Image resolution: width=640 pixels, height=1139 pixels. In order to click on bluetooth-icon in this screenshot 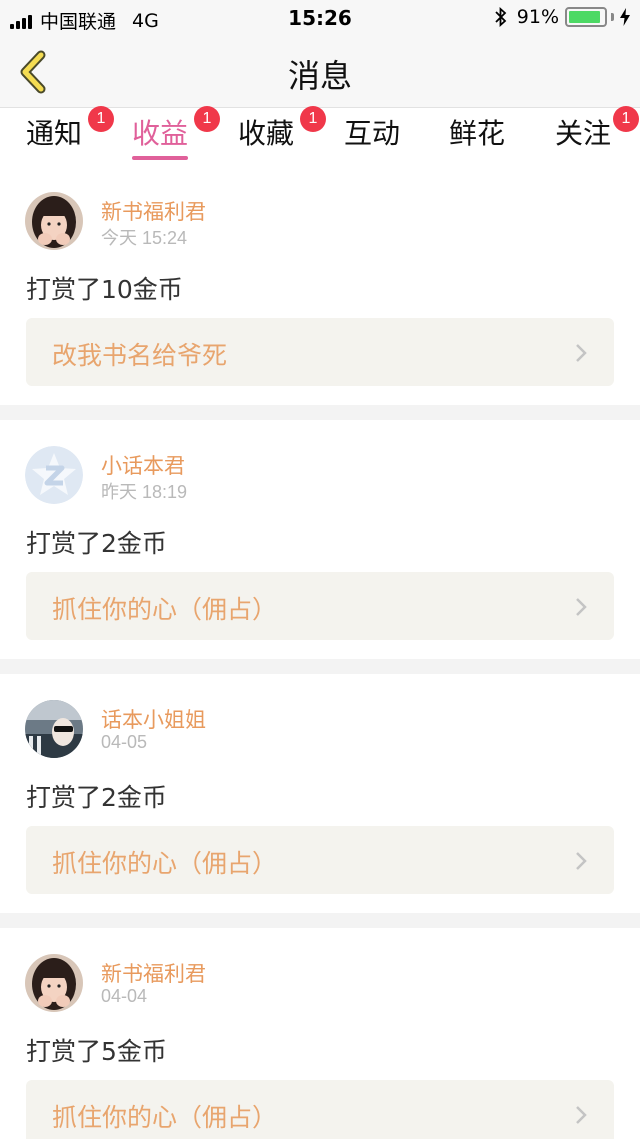, I will do `click(501, 17)`.